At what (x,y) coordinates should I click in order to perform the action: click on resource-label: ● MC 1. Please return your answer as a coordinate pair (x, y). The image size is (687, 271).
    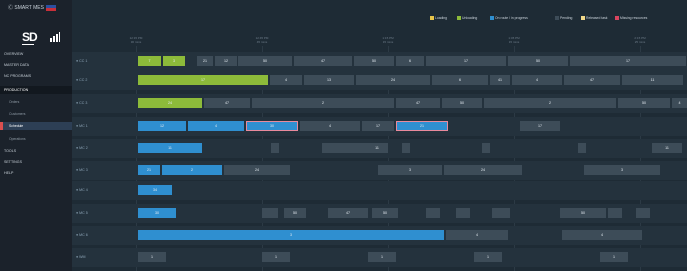
    Looking at the image, I should click on (82, 126).